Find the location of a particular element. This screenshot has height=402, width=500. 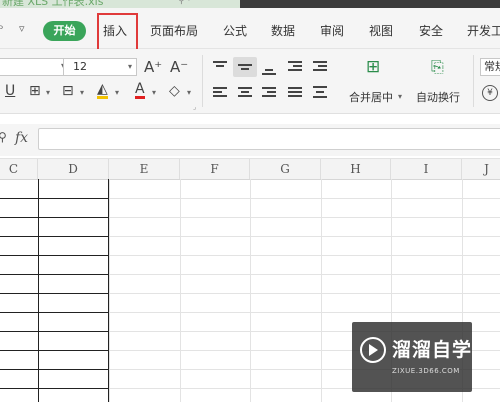

tab-start: 开始 is located at coordinates (64, 31).